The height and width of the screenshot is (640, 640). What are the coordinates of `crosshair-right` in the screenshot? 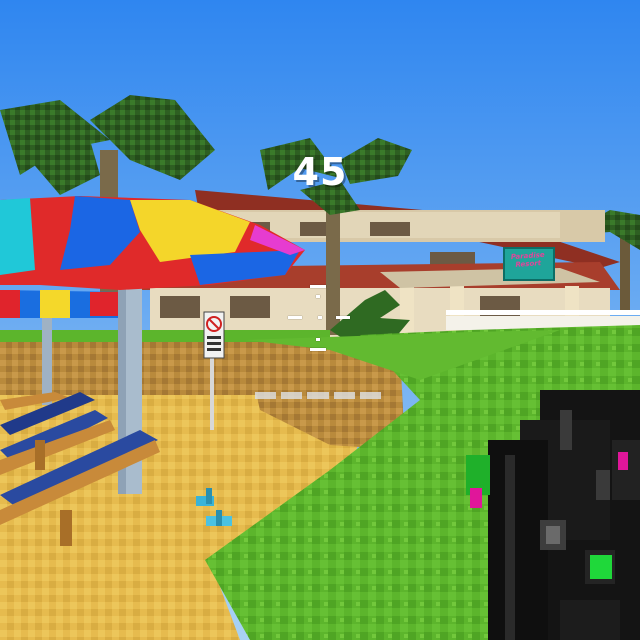 It's located at (343, 317).